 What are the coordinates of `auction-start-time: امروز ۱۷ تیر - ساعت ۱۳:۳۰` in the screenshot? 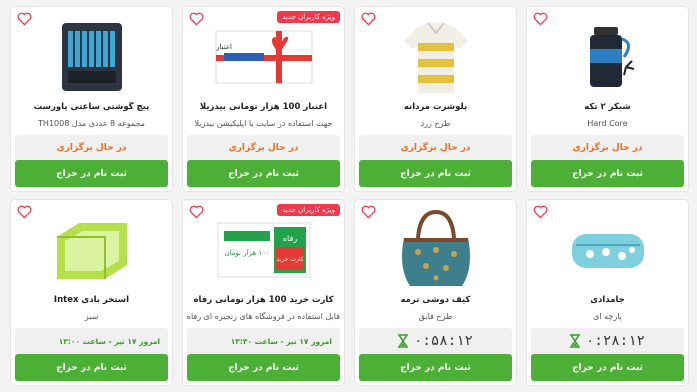 It's located at (263, 341).